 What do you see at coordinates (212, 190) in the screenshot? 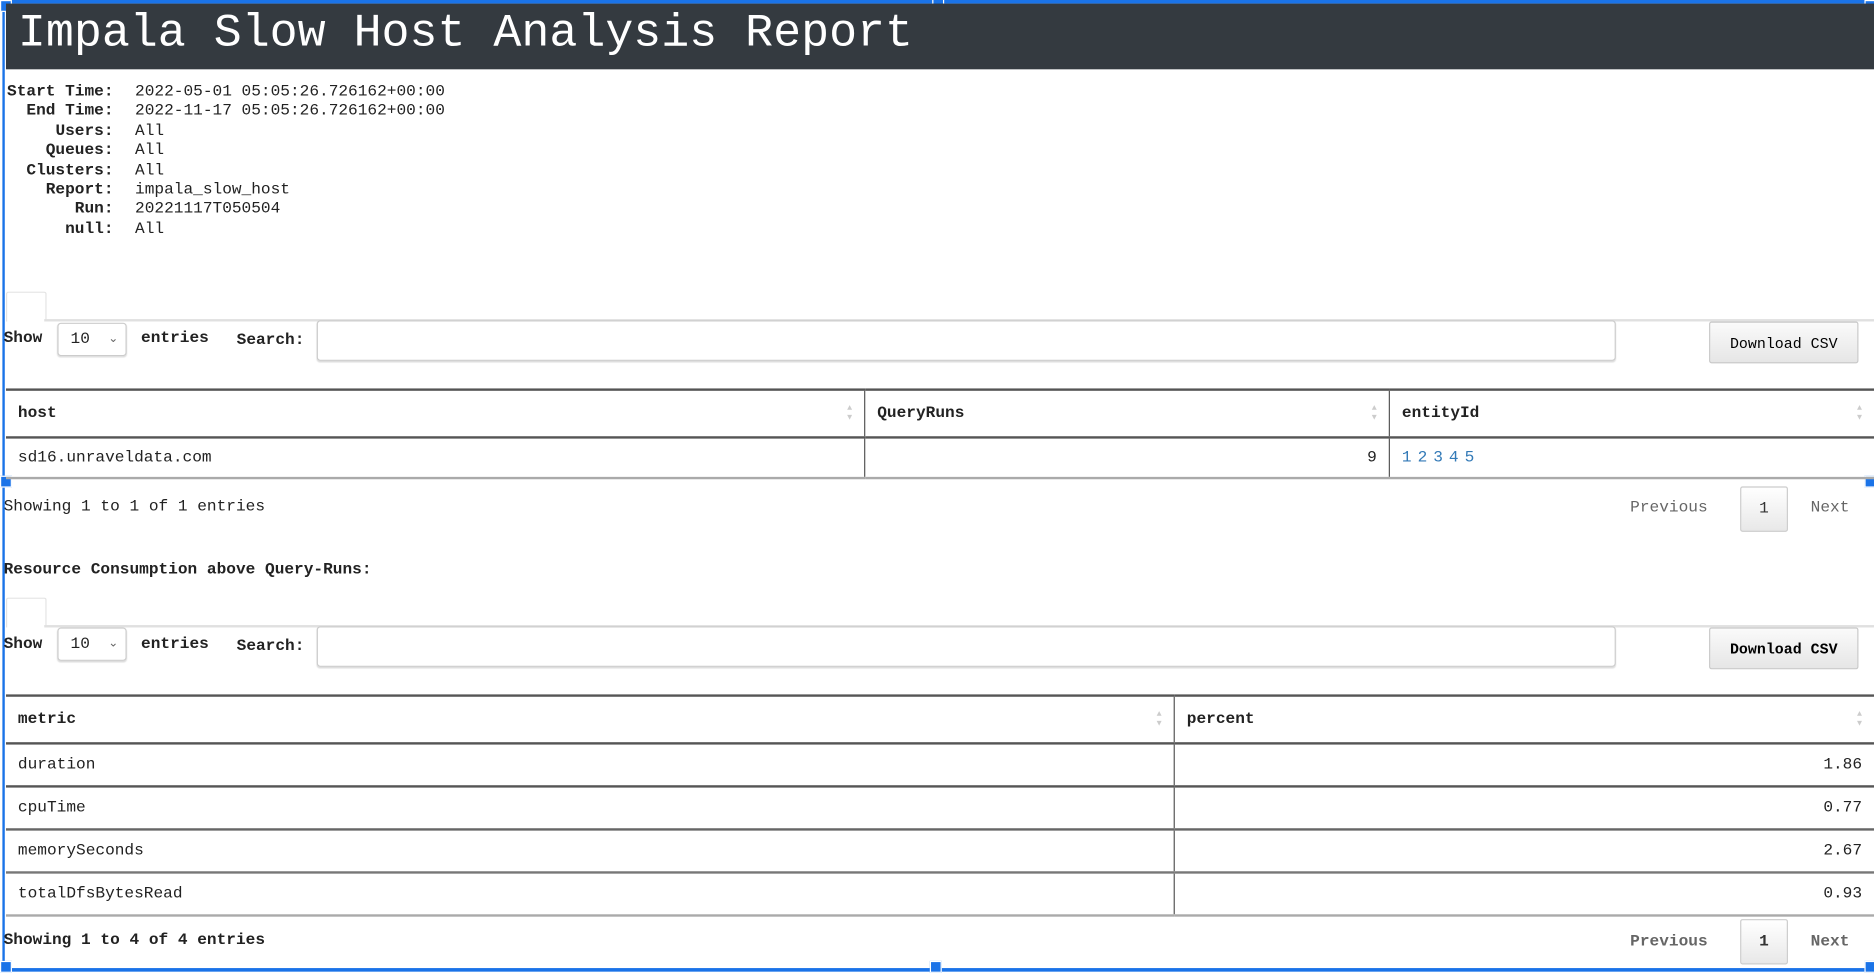
I see `metadata-value: impala_slow_host` at bounding box center [212, 190].